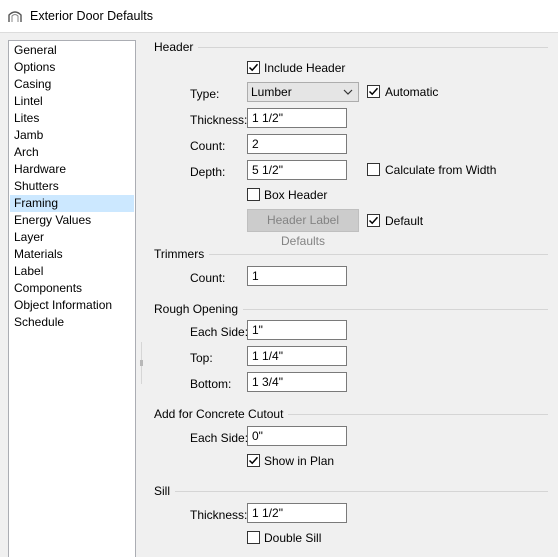 The width and height of the screenshot is (558, 557). What do you see at coordinates (72, 203) in the screenshot?
I see `sidebar-item-framing: Framing` at bounding box center [72, 203].